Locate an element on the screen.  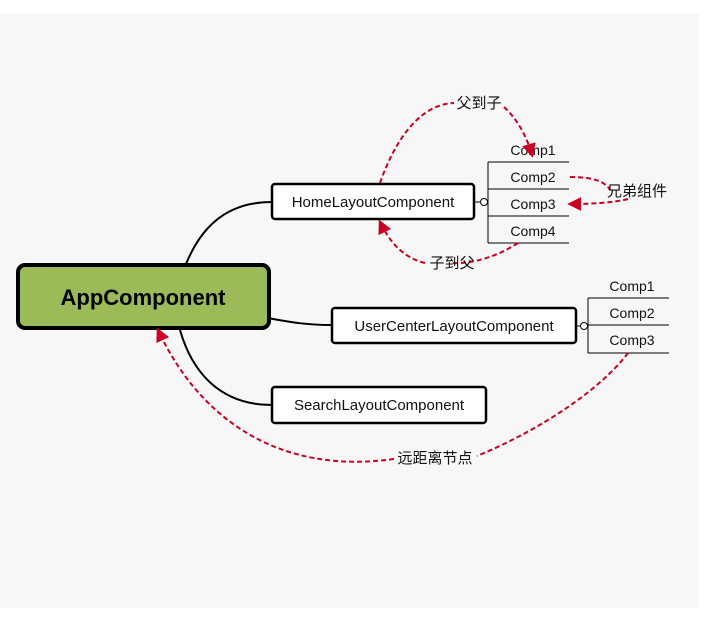
home-child-comp3: Comp3 is located at coordinates (532, 204).